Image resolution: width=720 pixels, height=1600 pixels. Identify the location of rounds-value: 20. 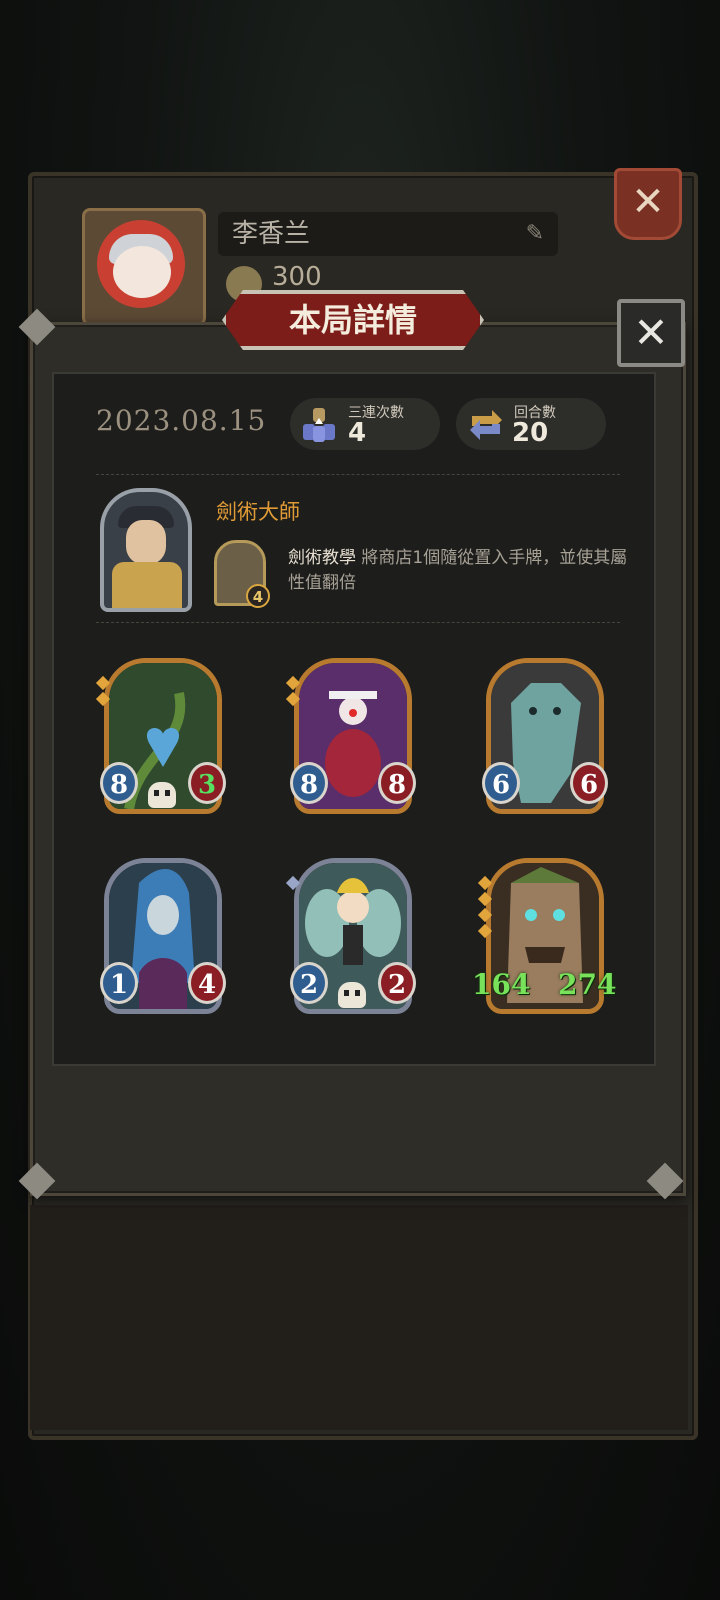
(530, 433).